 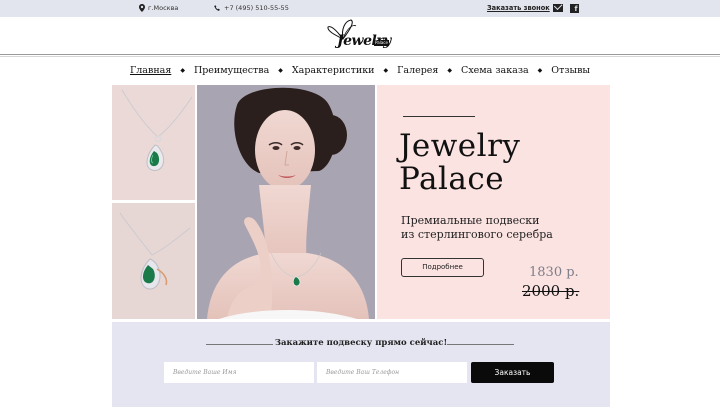 I want to click on name-input: Введите Ваше Имя, so click(x=239, y=372).